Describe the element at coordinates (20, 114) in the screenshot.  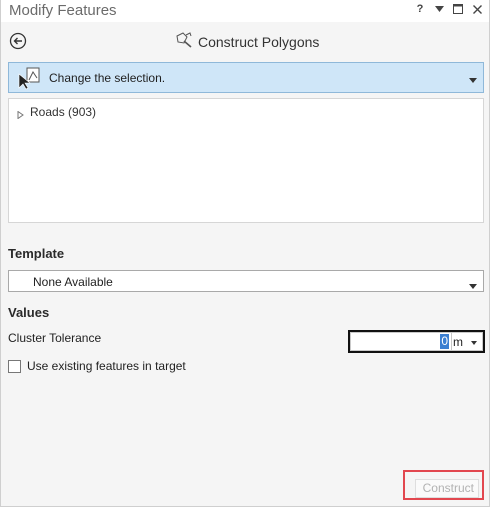
I see `expand-triangle-icon` at that location.